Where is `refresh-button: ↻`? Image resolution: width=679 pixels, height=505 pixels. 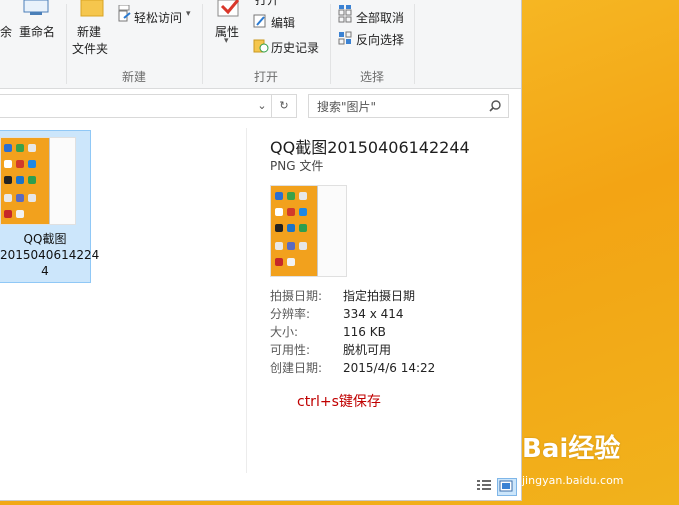
refresh-button: ↻ is located at coordinates (284, 106).